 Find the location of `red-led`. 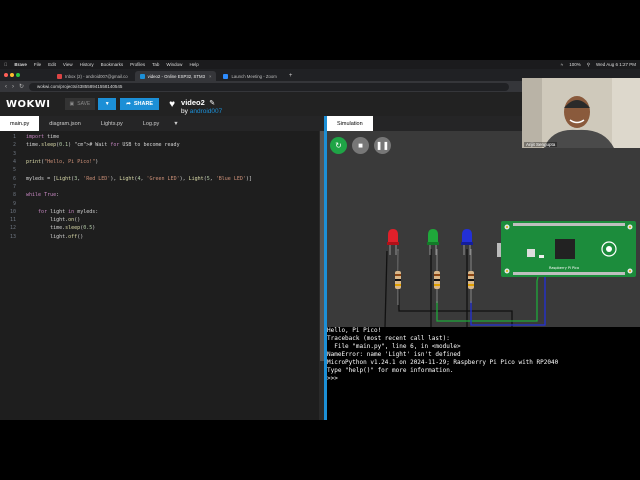

red-led is located at coordinates (393, 242).